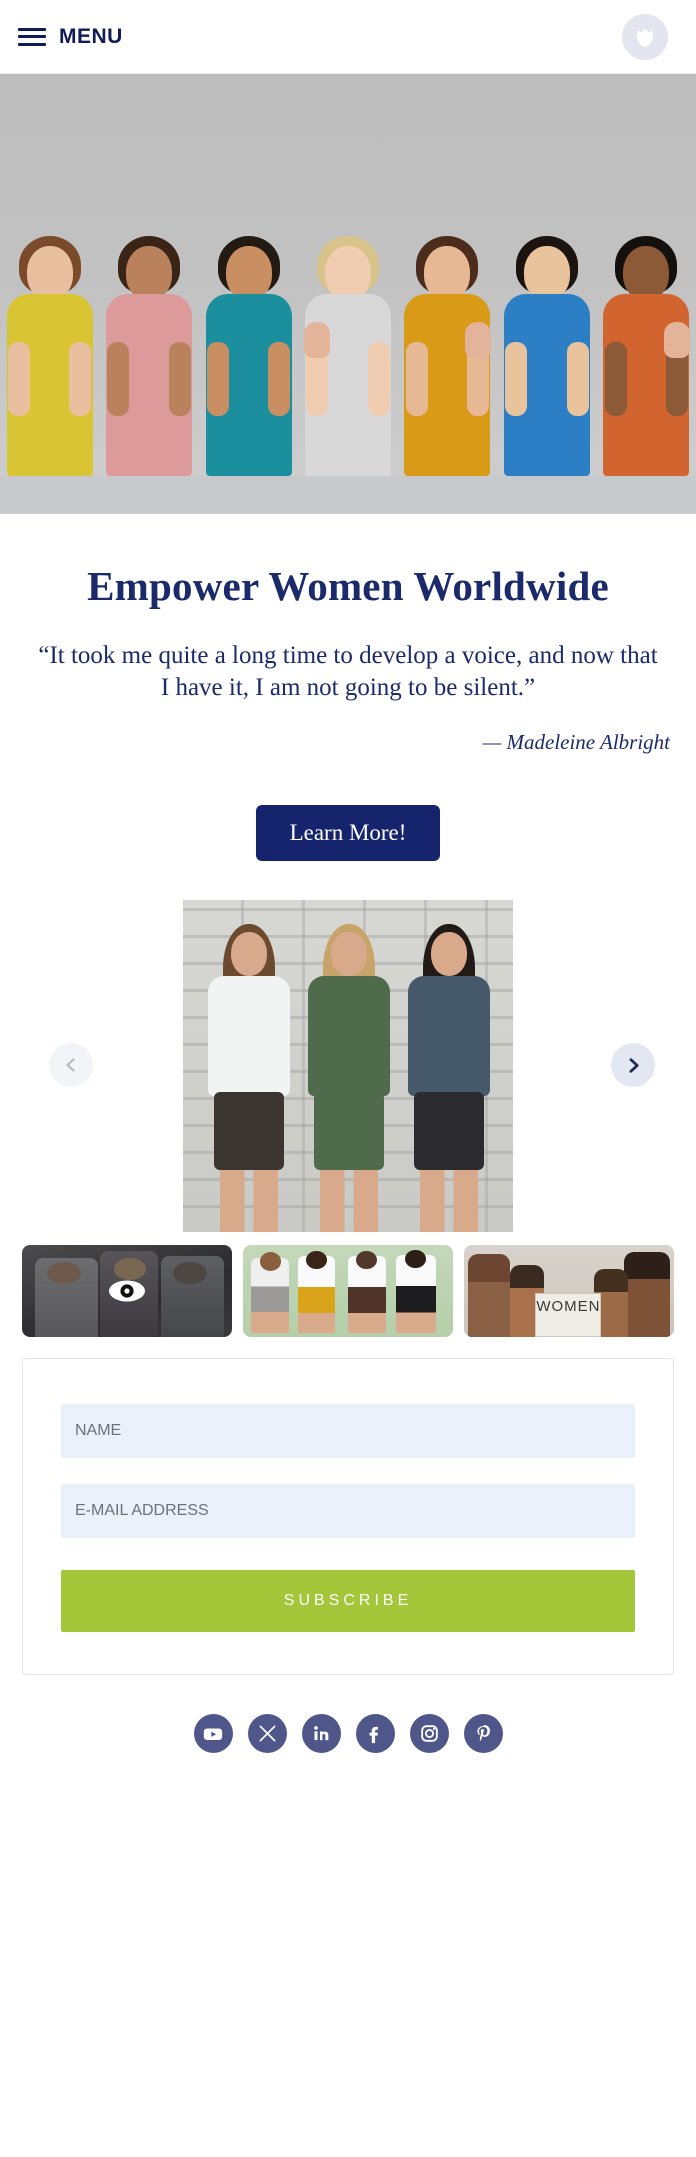  What do you see at coordinates (267, 1733) in the screenshot?
I see `x-twitter-icon` at bounding box center [267, 1733].